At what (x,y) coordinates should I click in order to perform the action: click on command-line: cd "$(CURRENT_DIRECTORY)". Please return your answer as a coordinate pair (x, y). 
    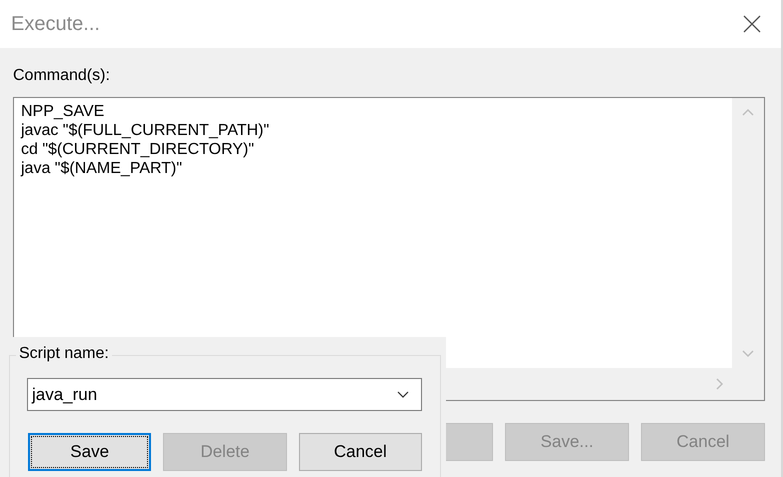
    Looking at the image, I should click on (137, 149).